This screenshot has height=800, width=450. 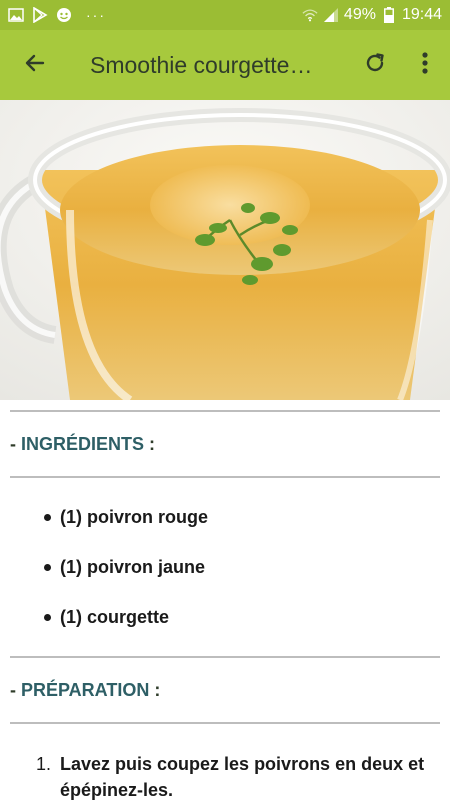 What do you see at coordinates (310, 15) in the screenshot?
I see `wifi-icon` at bounding box center [310, 15].